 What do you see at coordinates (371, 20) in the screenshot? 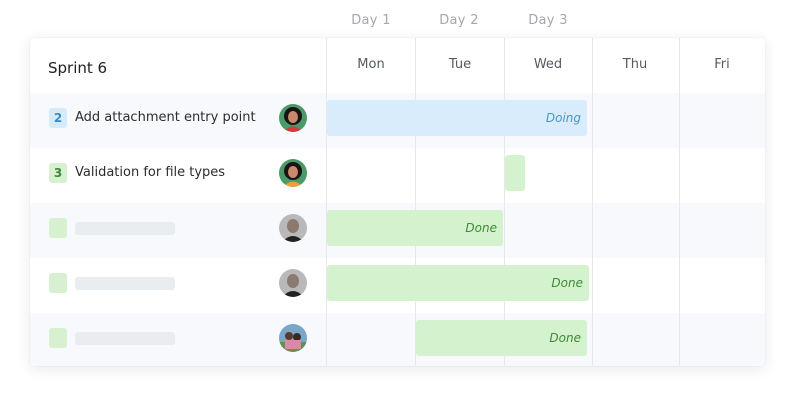
I see `day-1-label: Day 1` at bounding box center [371, 20].